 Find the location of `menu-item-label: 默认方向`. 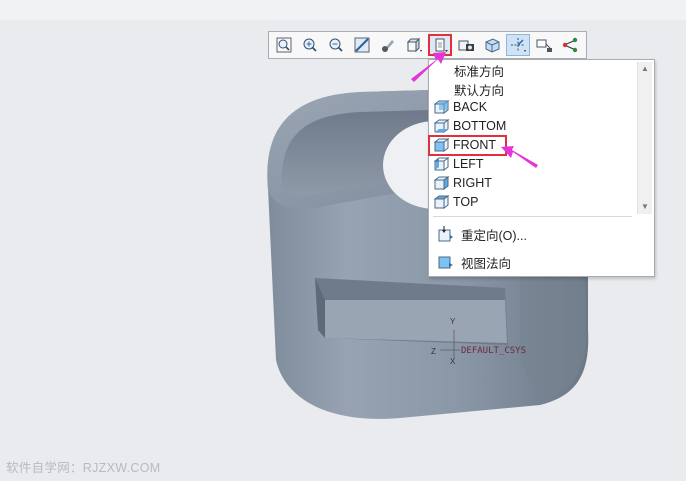

menu-item-label: 默认方向 is located at coordinates (479, 90).